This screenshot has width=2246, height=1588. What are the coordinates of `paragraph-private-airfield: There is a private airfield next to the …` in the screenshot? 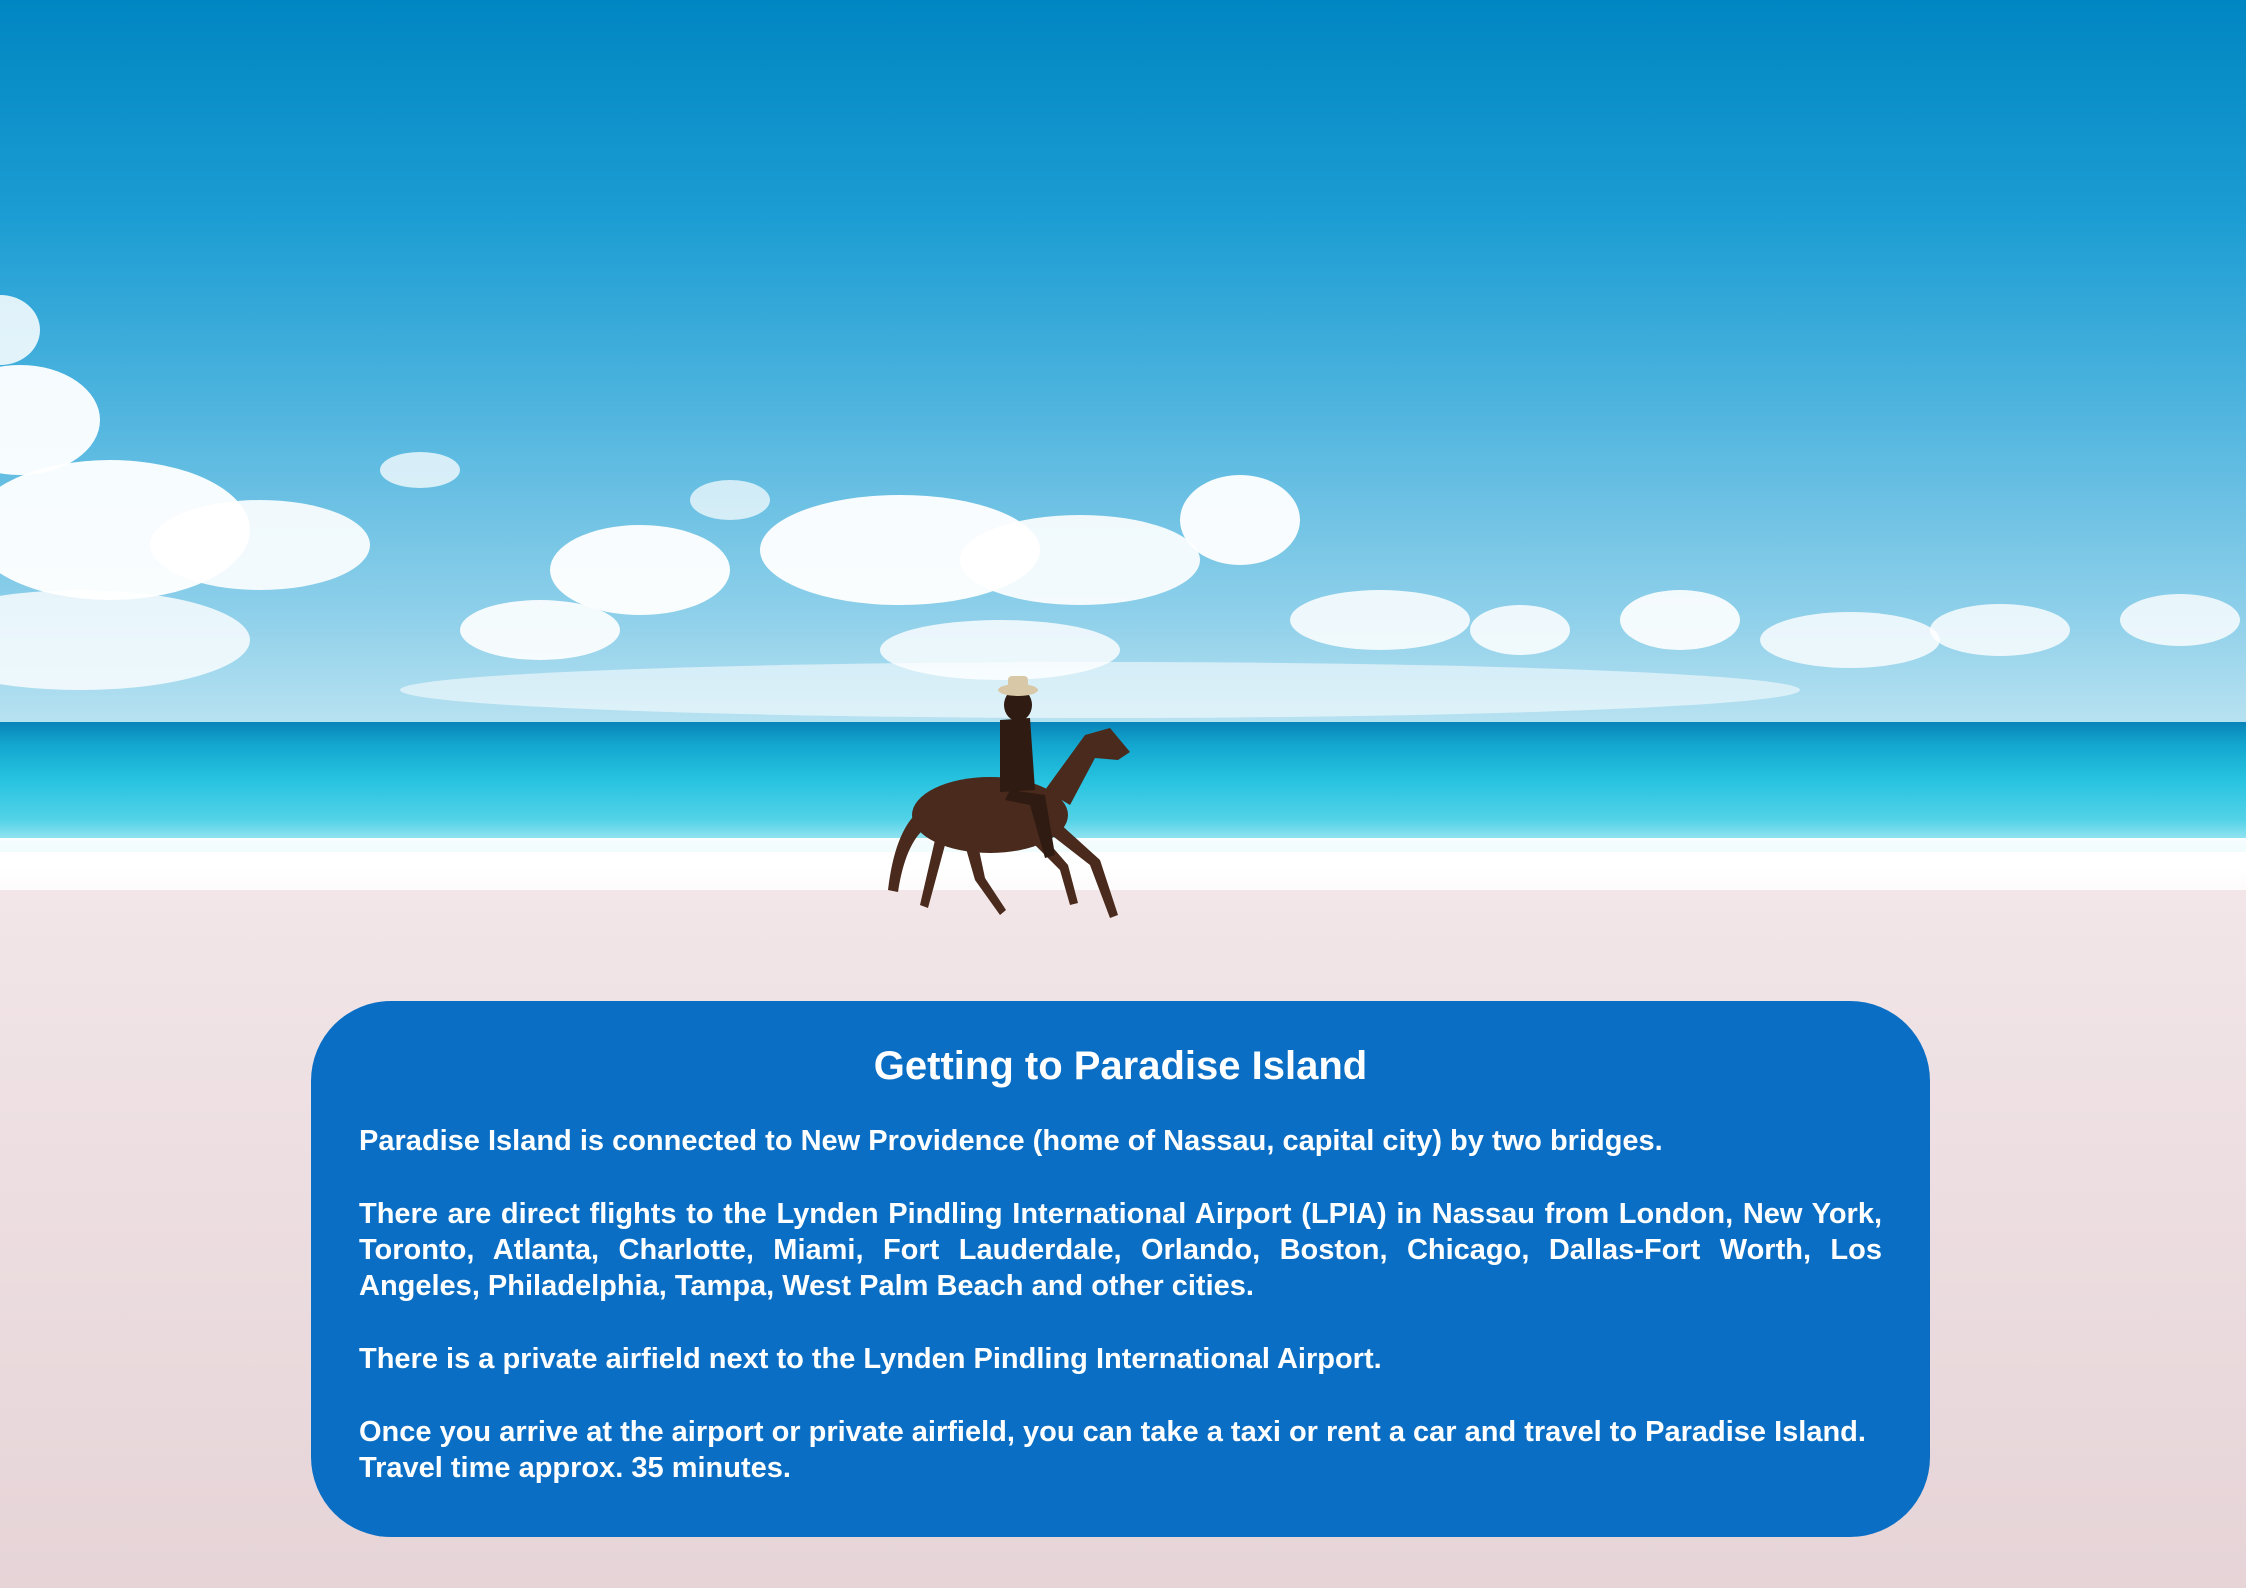 It's located at (870, 1359).